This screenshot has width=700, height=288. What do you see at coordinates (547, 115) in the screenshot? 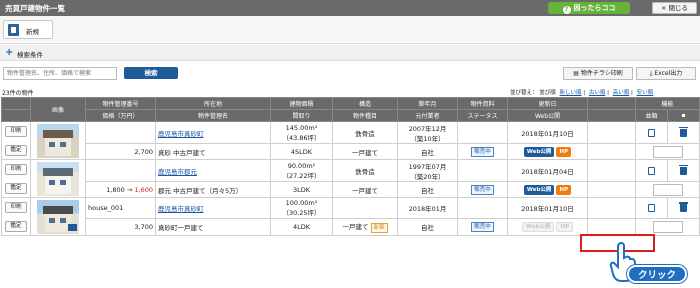
I see `header-cell: Web公開` at bounding box center [547, 115].